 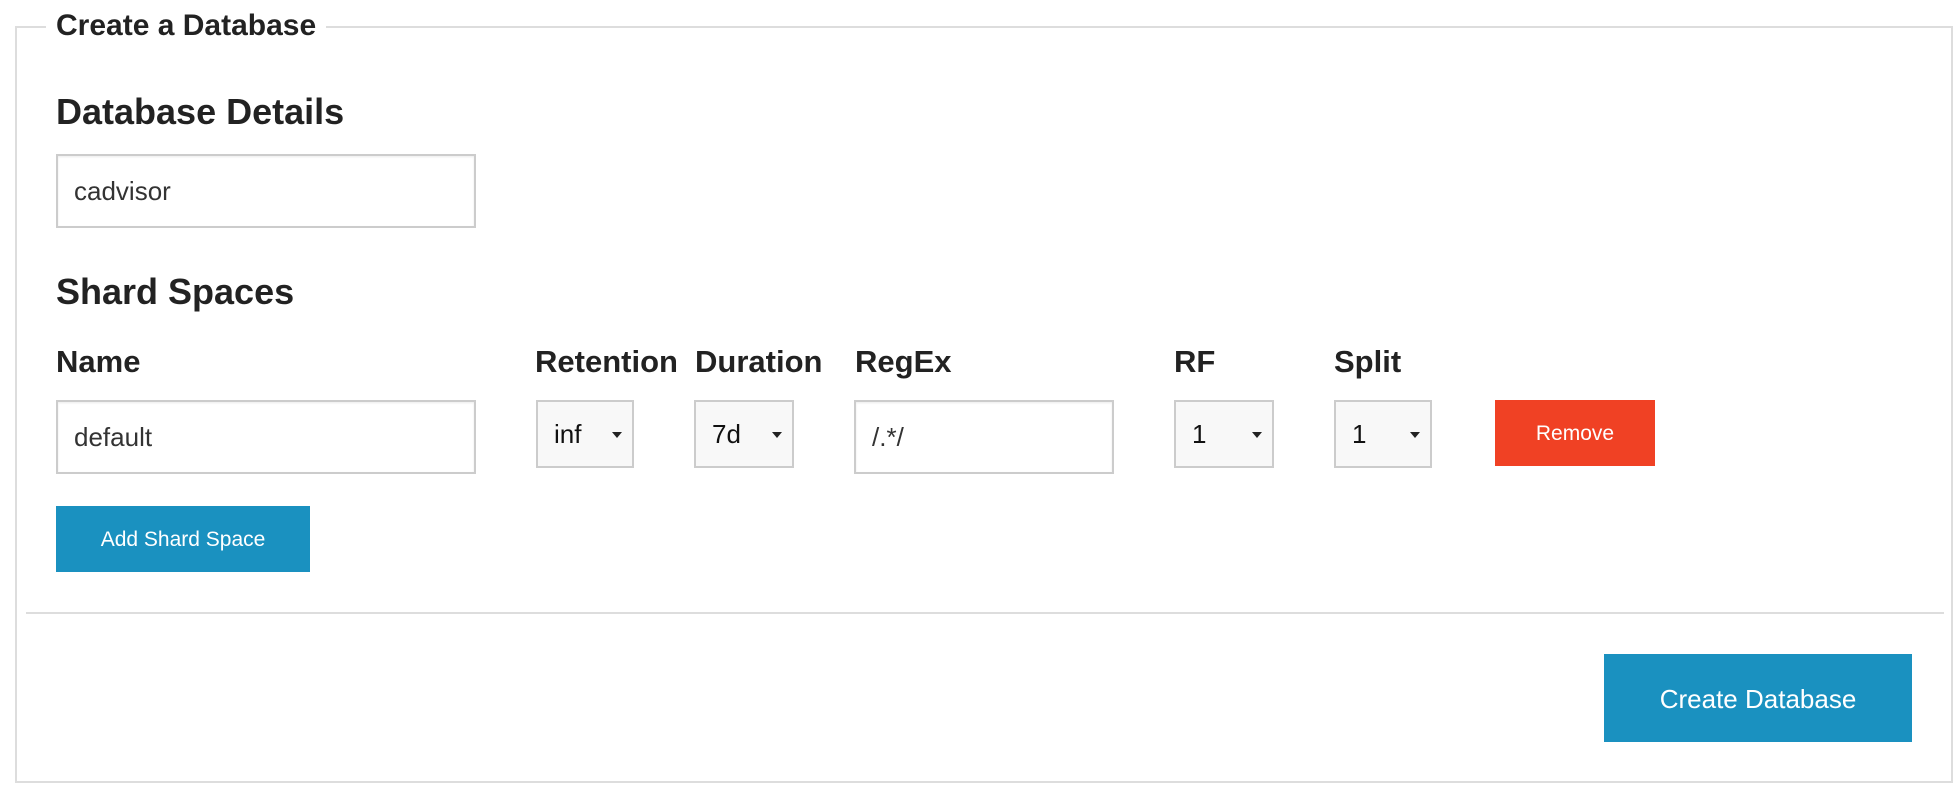 I want to click on form-legend: Create a Database, so click(x=186, y=26).